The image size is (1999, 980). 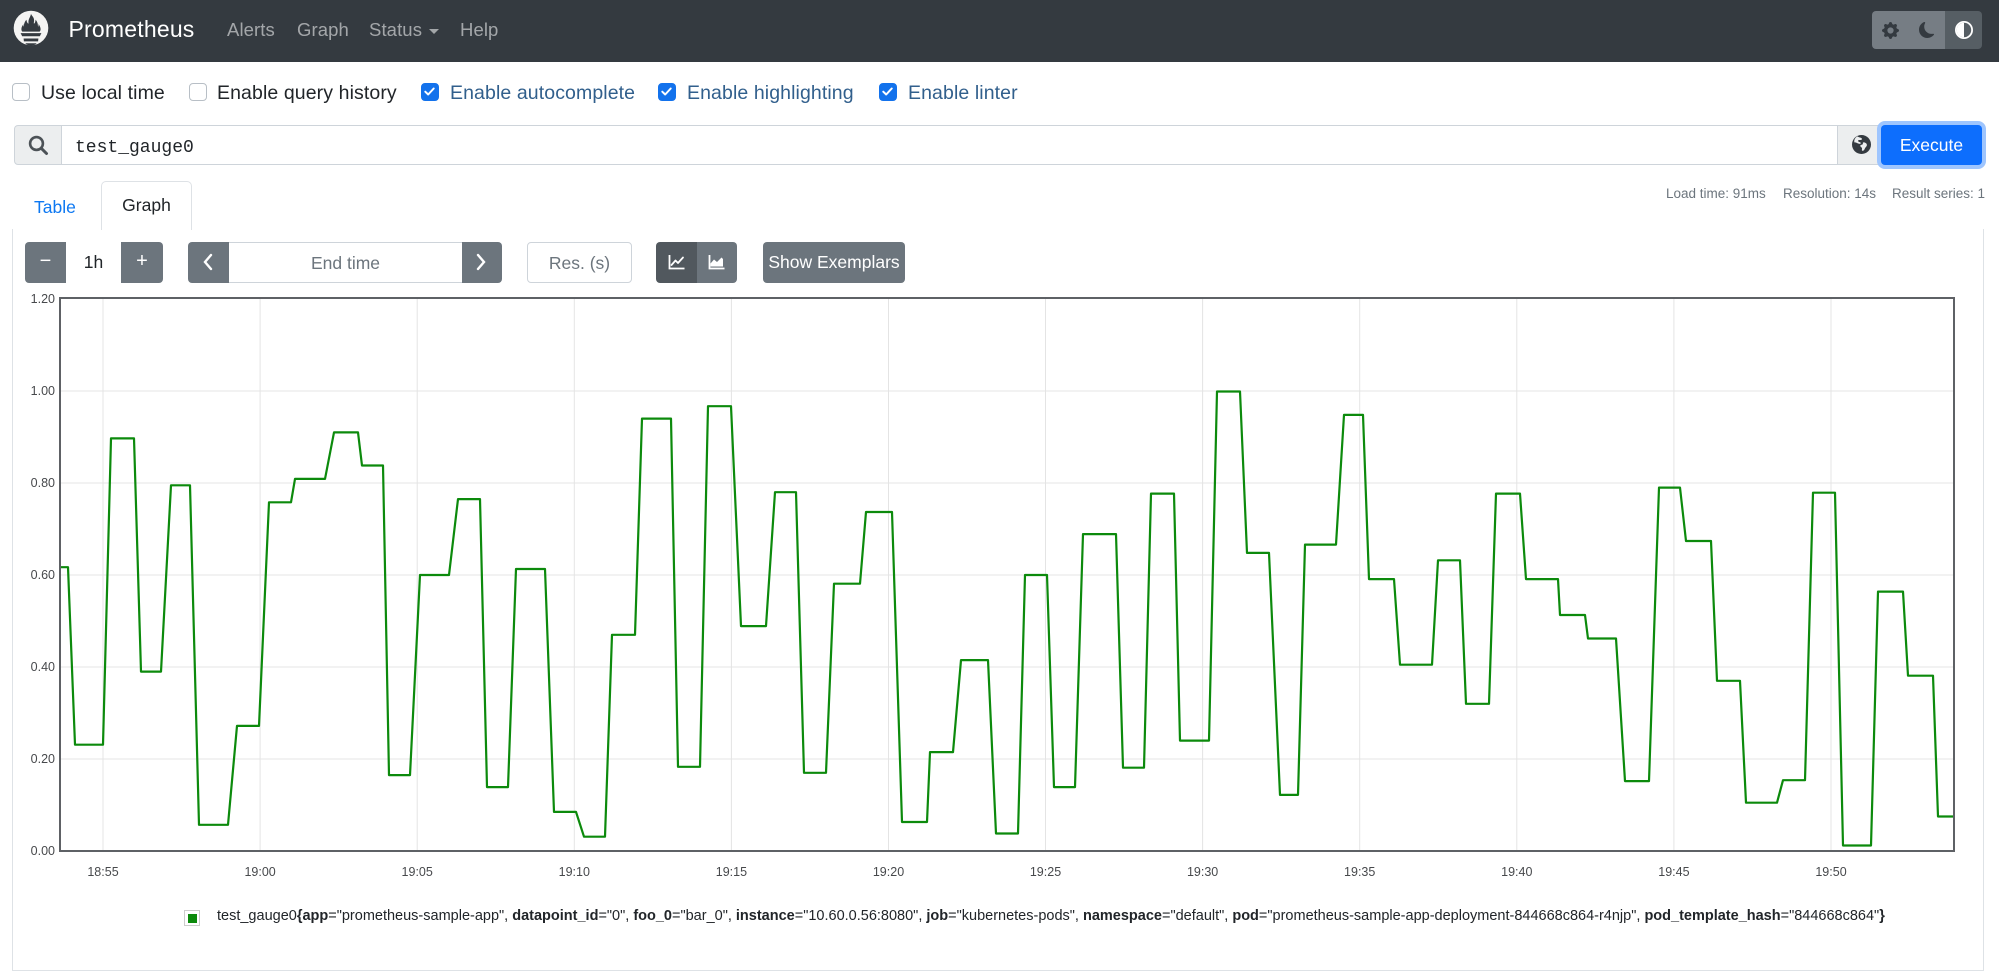 I want to click on svg-text: 0.00, so click(x=43, y=851).